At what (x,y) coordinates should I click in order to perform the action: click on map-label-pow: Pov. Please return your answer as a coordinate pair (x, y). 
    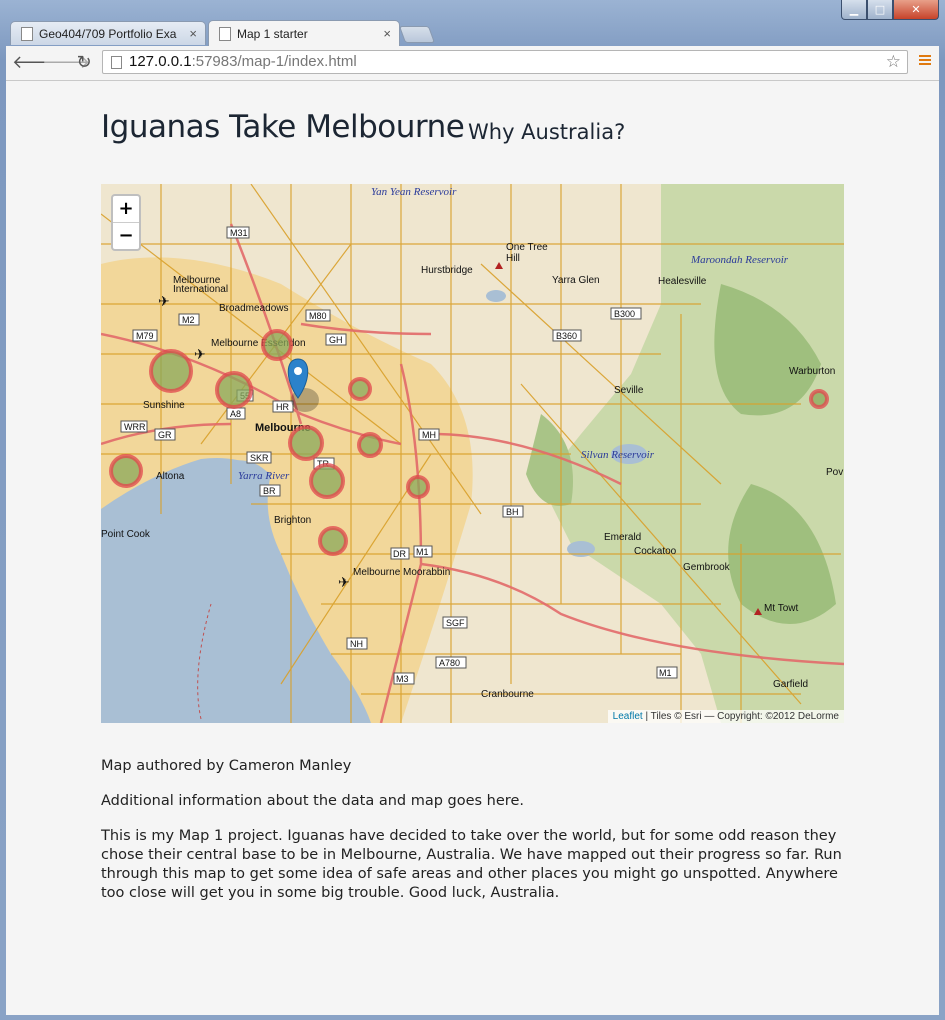
    Looking at the image, I should click on (834, 472).